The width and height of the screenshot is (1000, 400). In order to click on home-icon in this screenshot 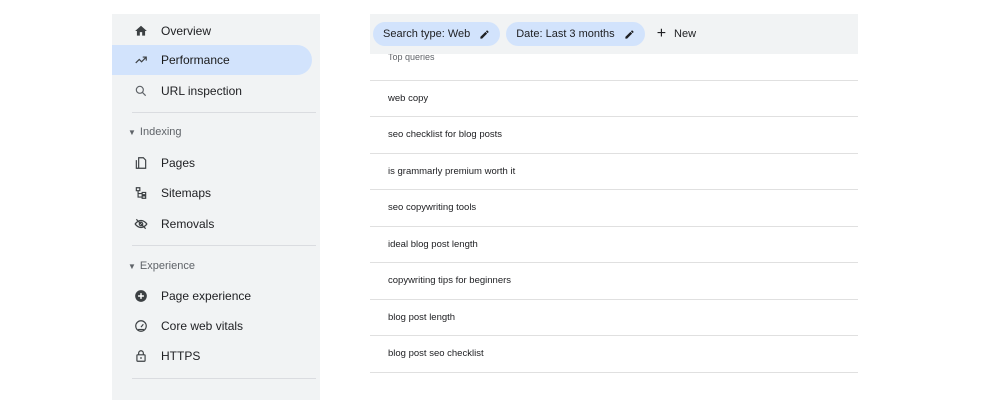, I will do `click(141, 31)`.